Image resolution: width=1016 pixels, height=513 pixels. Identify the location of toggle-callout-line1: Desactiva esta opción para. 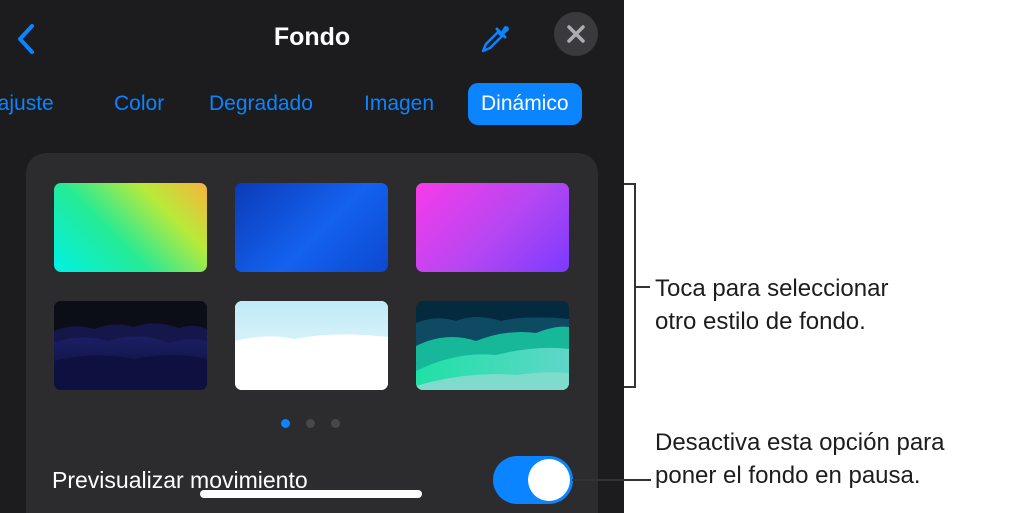
(800, 442).